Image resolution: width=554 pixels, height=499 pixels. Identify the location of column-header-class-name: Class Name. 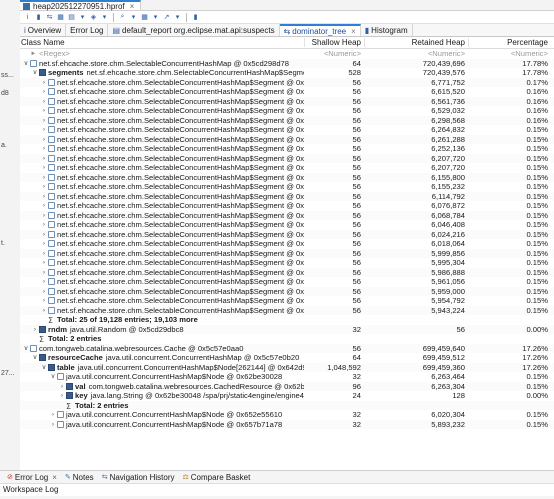
(162, 42).